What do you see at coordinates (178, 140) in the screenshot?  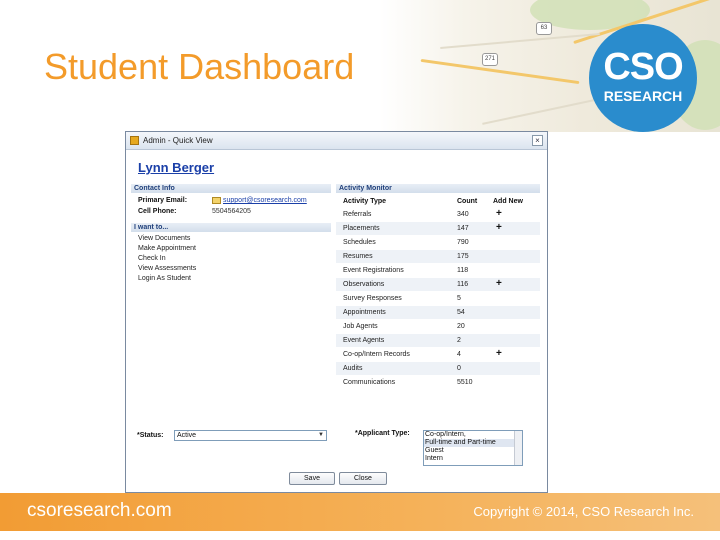 I see `window-title: Admin - Quick View` at bounding box center [178, 140].